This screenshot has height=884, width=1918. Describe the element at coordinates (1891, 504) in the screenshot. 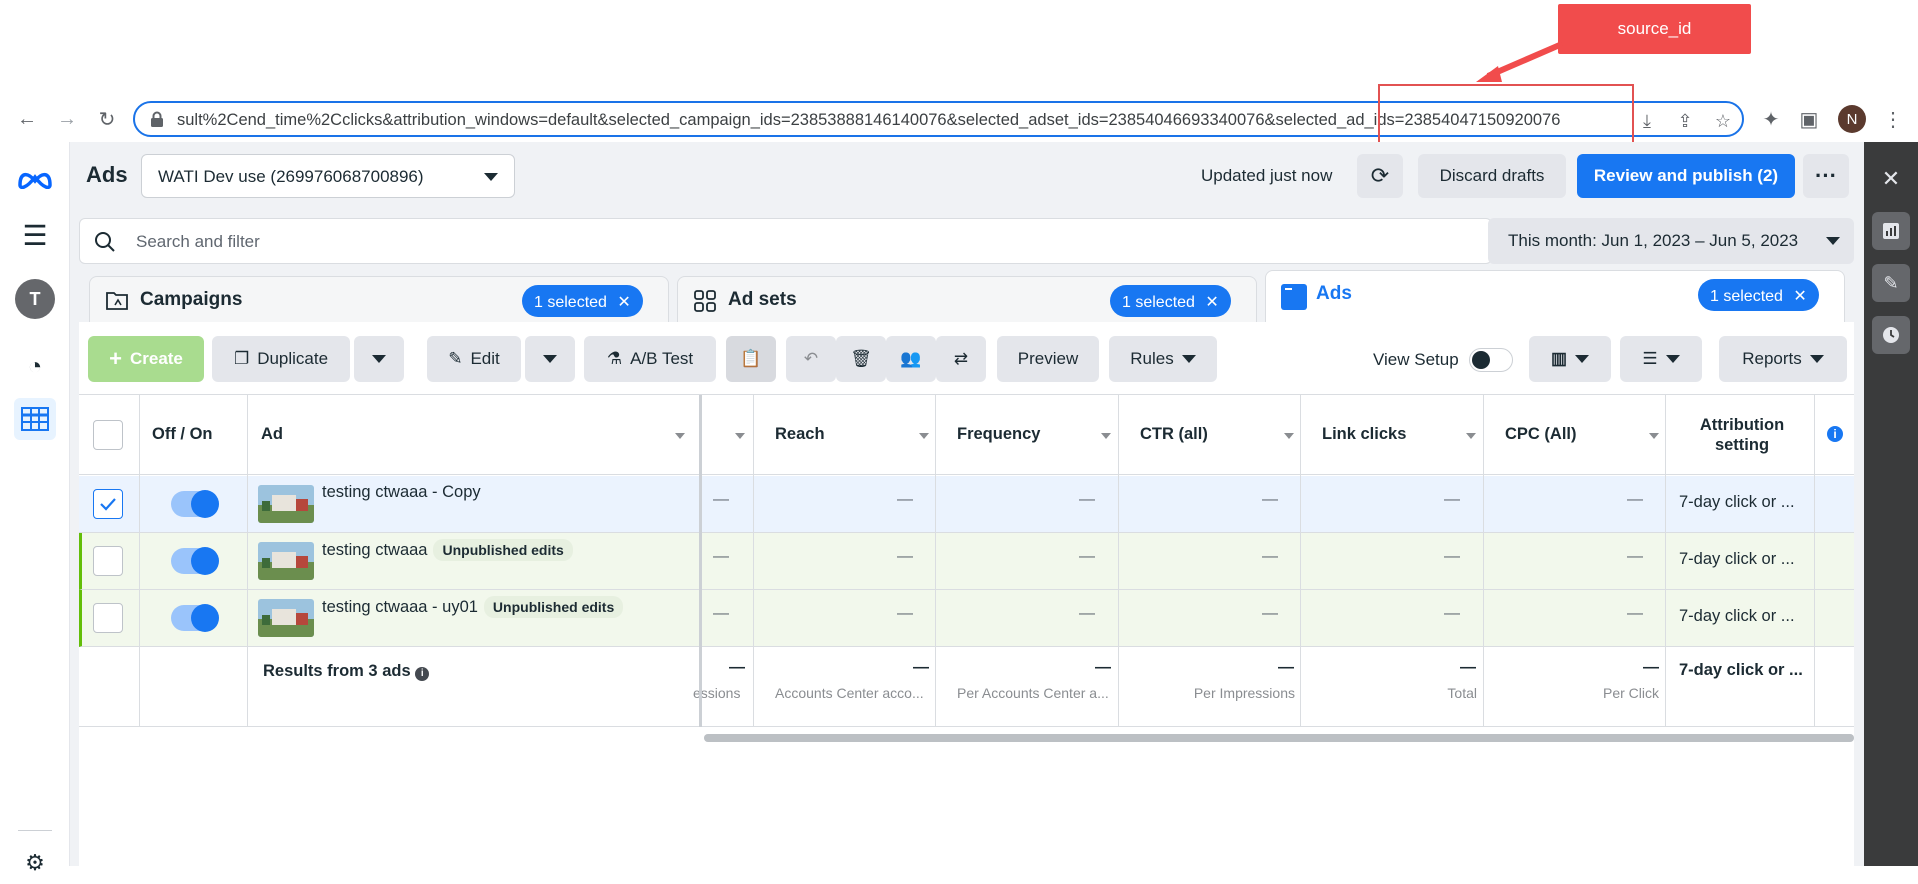

I see `right-side-rail: ✕ ✎` at that location.